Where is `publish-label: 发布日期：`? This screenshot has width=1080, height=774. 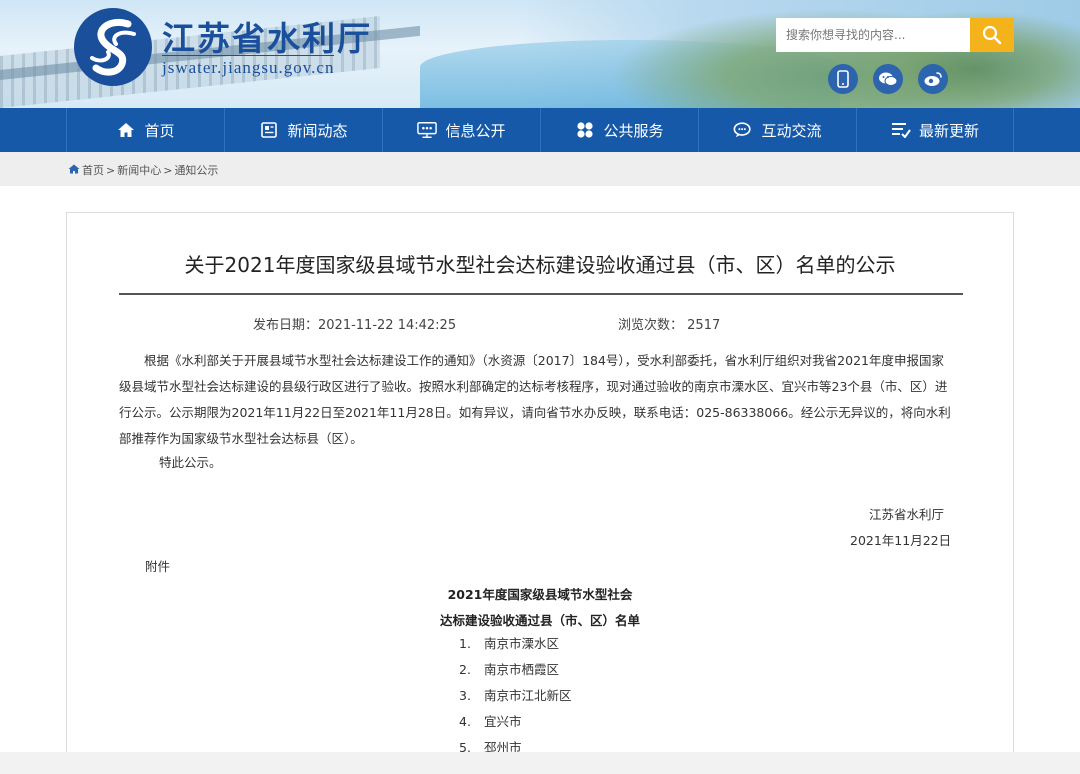
publish-label: 发布日期： is located at coordinates (286, 325).